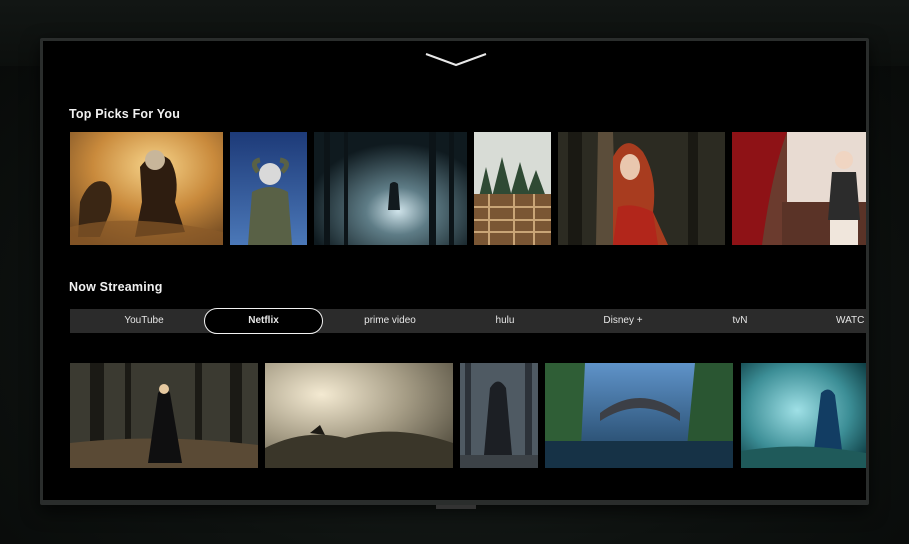  What do you see at coordinates (641, 188) in the screenshot?
I see `top-pick-thumbnail-red-hair-woman` at bounding box center [641, 188].